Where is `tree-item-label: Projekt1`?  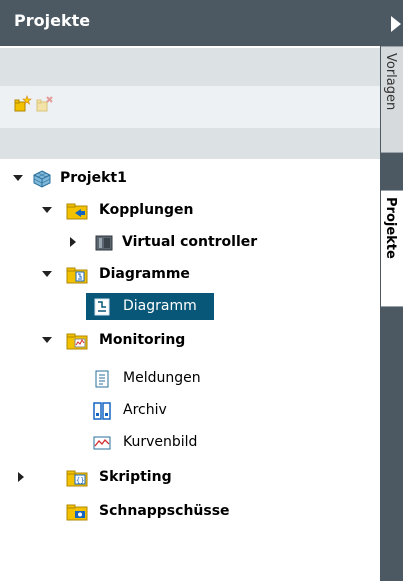
tree-item-label: Projekt1 is located at coordinates (93, 178).